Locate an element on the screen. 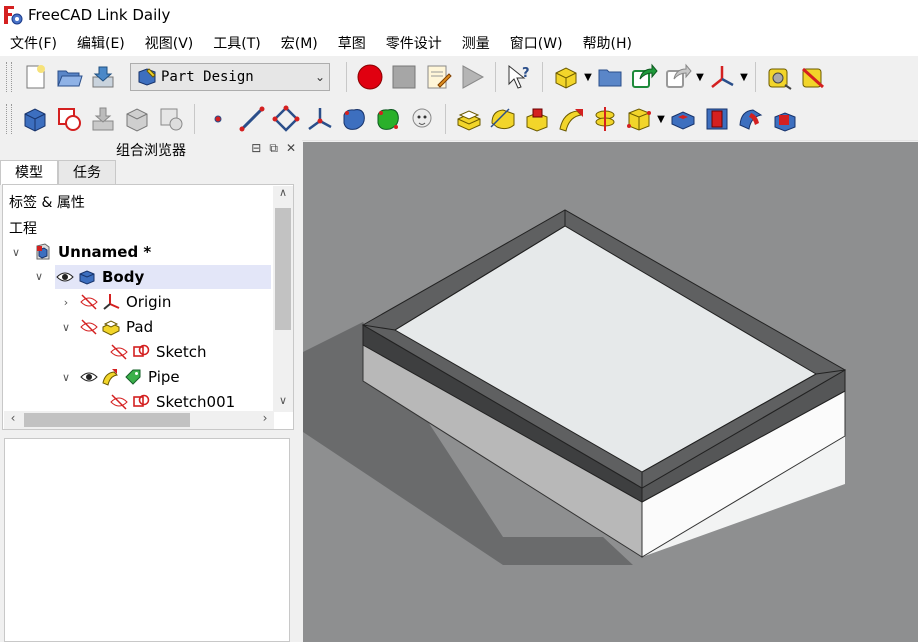 Image resolution: width=918 pixels, height=642 pixels. create-body-icon is located at coordinates (35, 120).